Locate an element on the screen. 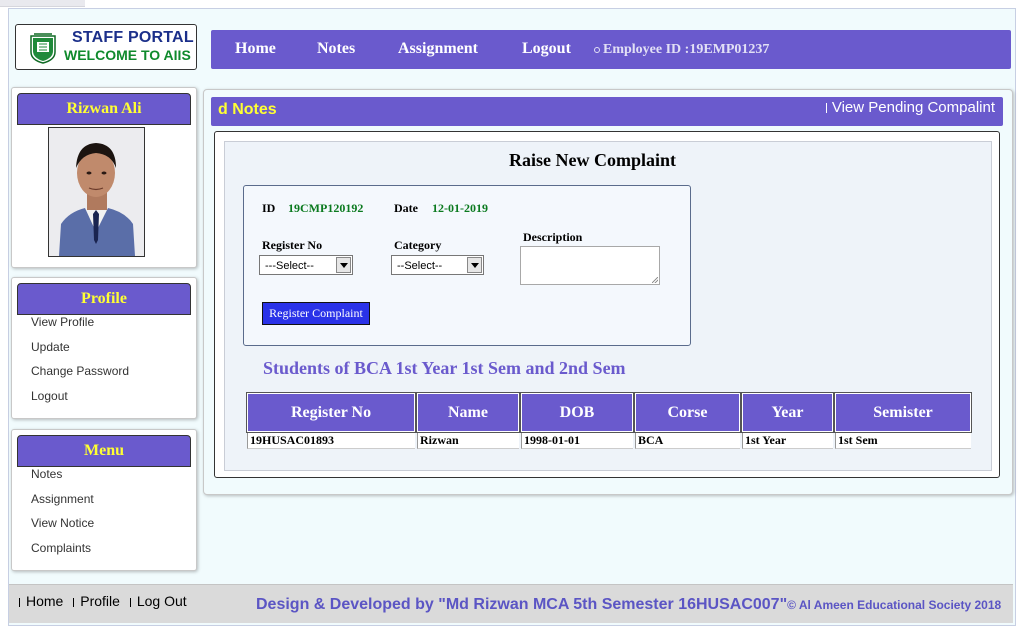 This screenshot has height=631, width=1027. page-title: d Notes is located at coordinates (247, 109).